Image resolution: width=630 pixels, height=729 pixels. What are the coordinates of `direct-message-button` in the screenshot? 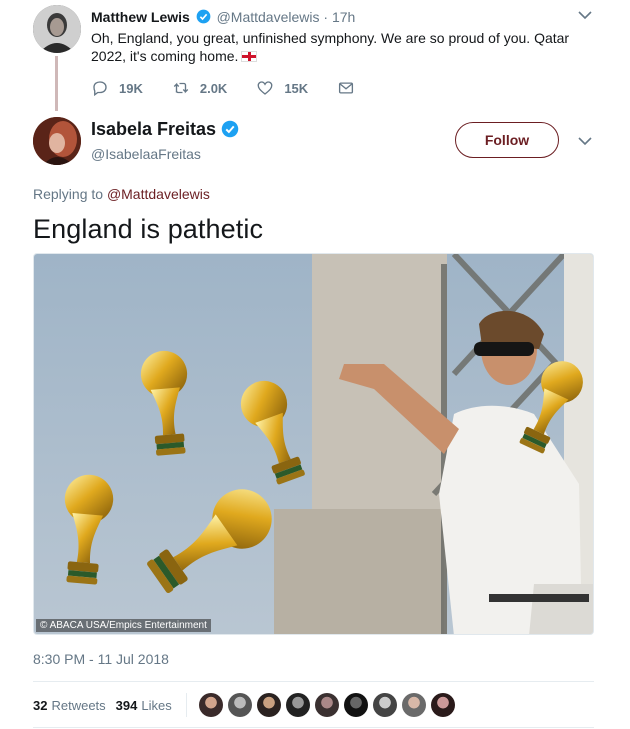 It's located at (351, 88).